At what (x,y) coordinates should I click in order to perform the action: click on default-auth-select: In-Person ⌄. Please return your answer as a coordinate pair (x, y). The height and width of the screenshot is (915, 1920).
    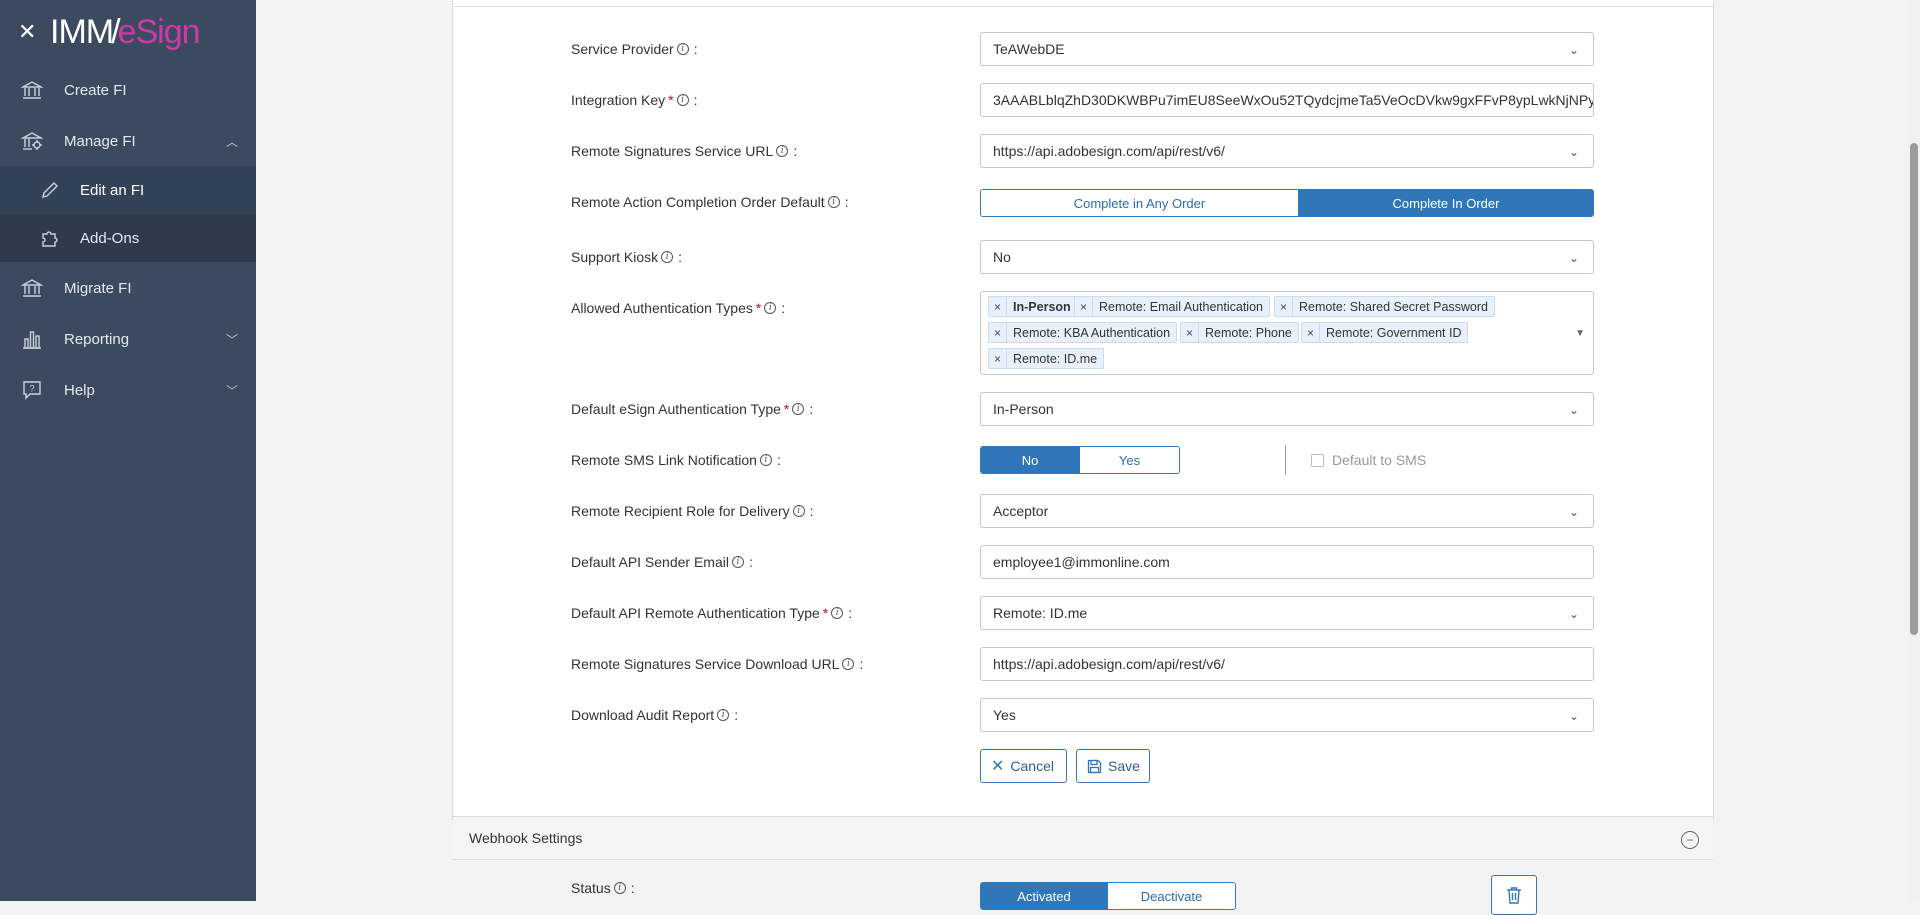
    Looking at the image, I should click on (1287, 409).